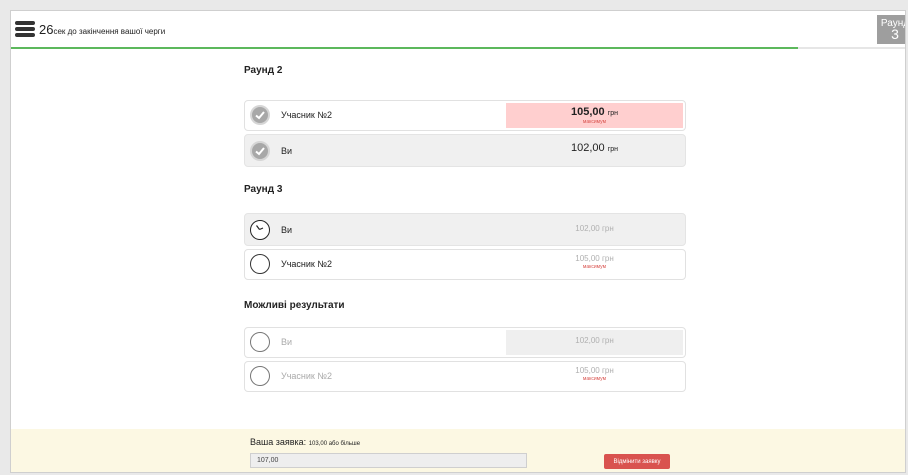  What do you see at coordinates (25, 29) in the screenshot?
I see `menu-icon` at bounding box center [25, 29].